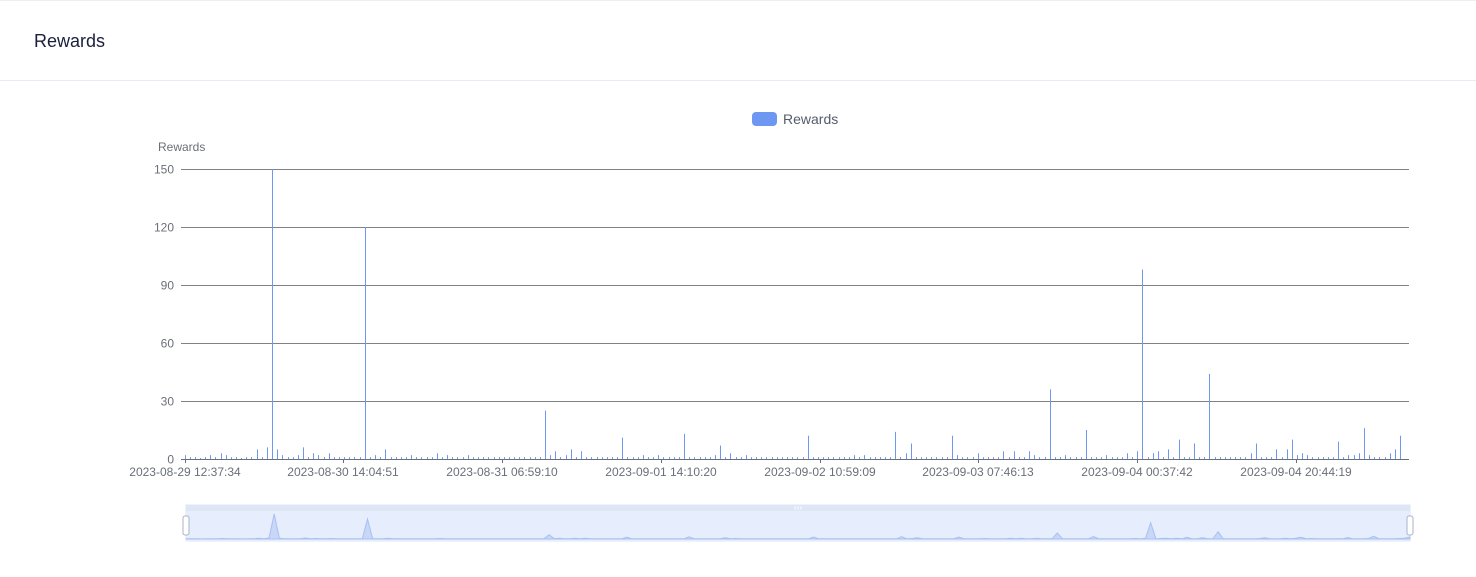 This screenshot has width=1476, height=577. Describe the element at coordinates (1137, 472) in the screenshot. I see `x-tick-label: 2023-09-04 00:37:42` at that location.